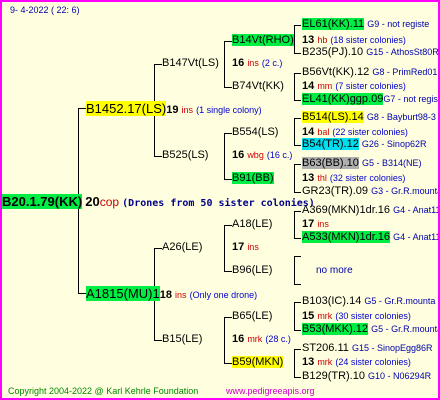 This screenshot has height=400, width=440. Describe the element at coordinates (171, 294) in the screenshot. I see `queen-gen1-dam: A1815(MU)118 ins (Only one drone)` at that location.